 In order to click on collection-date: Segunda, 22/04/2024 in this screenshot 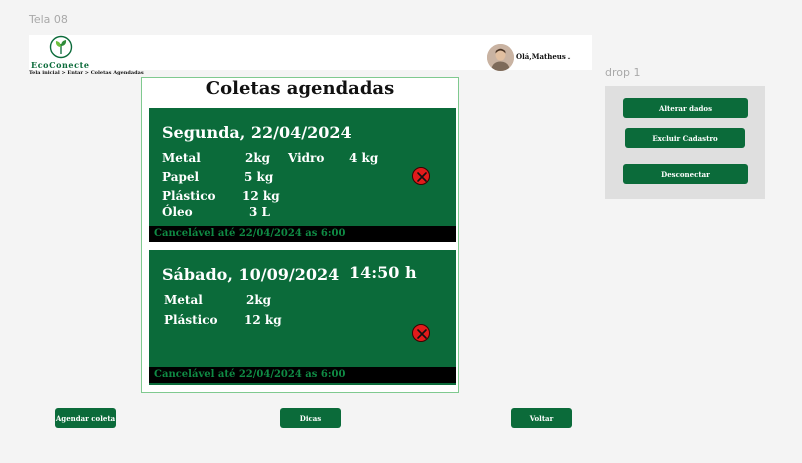, I will do `click(257, 132)`.